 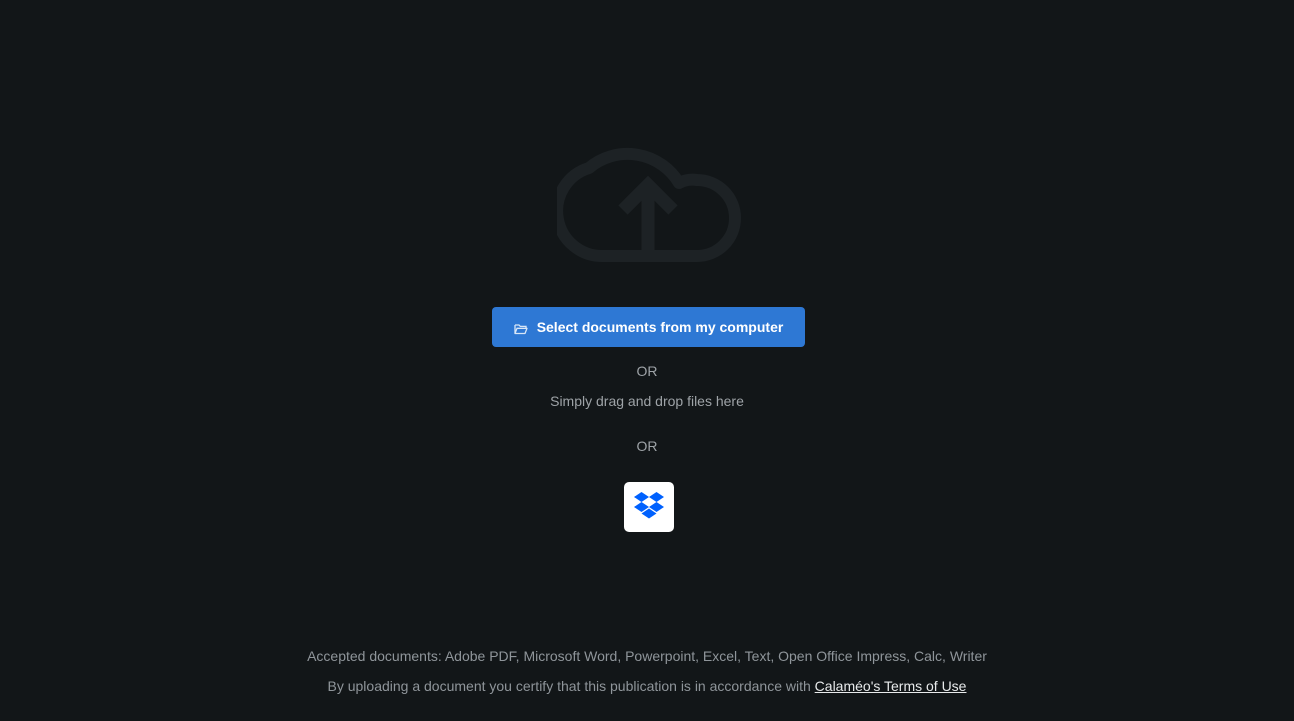 What do you see at coordinates (647, 401) in the screenshot?
I see `drag-drop-hint: Simply drag and drop files here` at bounding box center [647, 401].